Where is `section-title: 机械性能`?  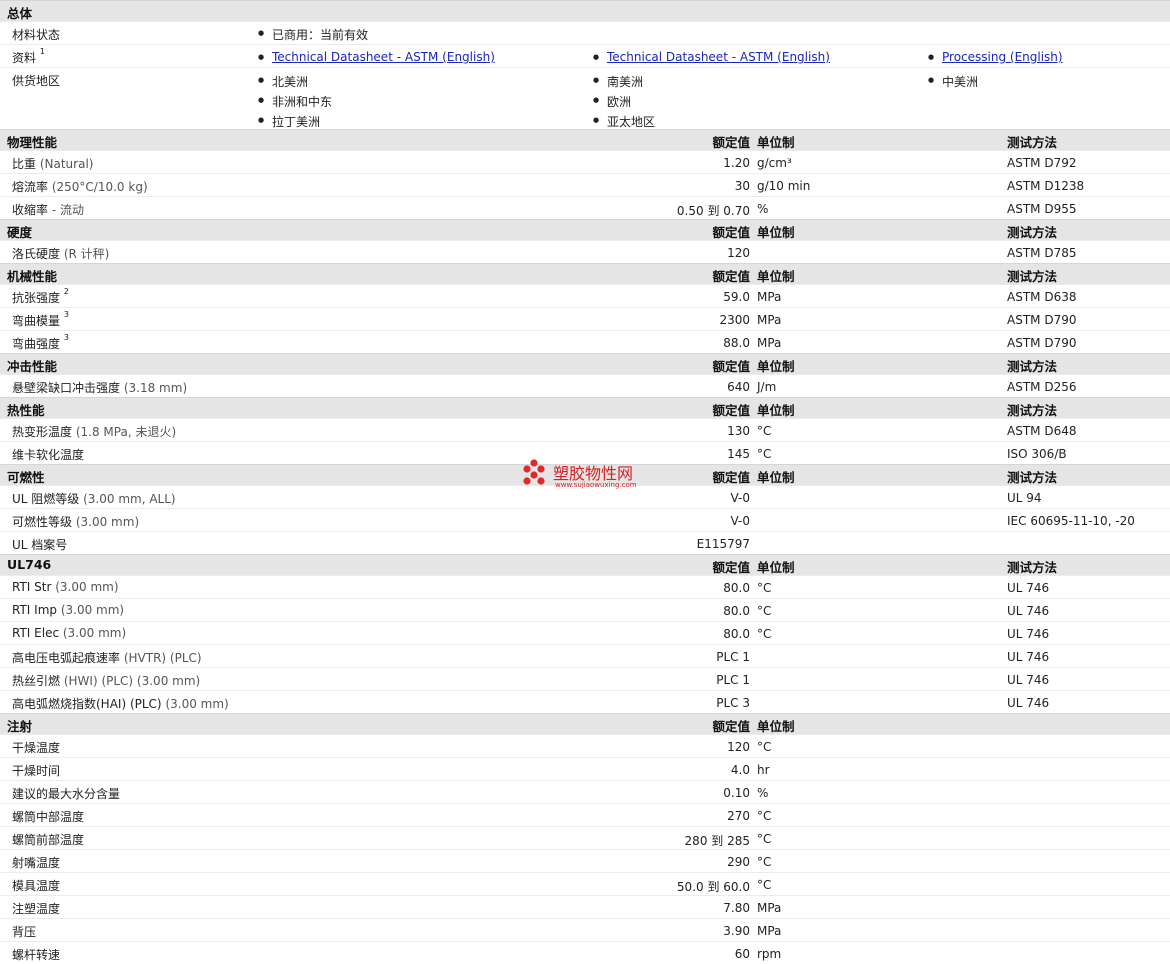 section-title: 机械性能 is located at coordinates (32, 276).